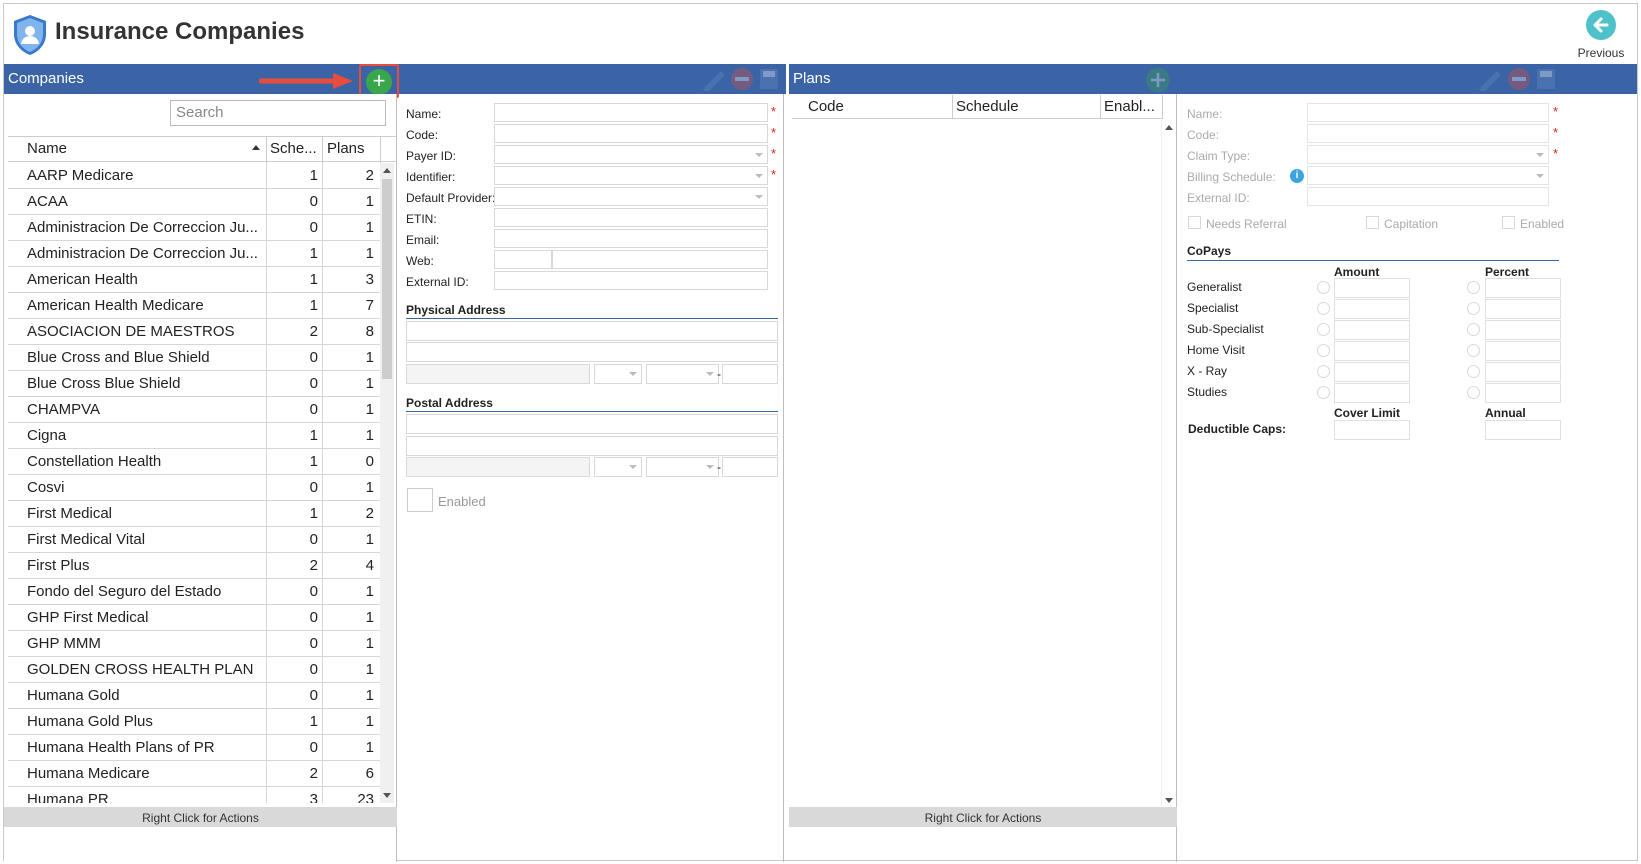 This screenshot has height=864, width=1641. Describe the element at coordinates (1372, 430) in the screenshot. I see `cover-limit-field` at that location.